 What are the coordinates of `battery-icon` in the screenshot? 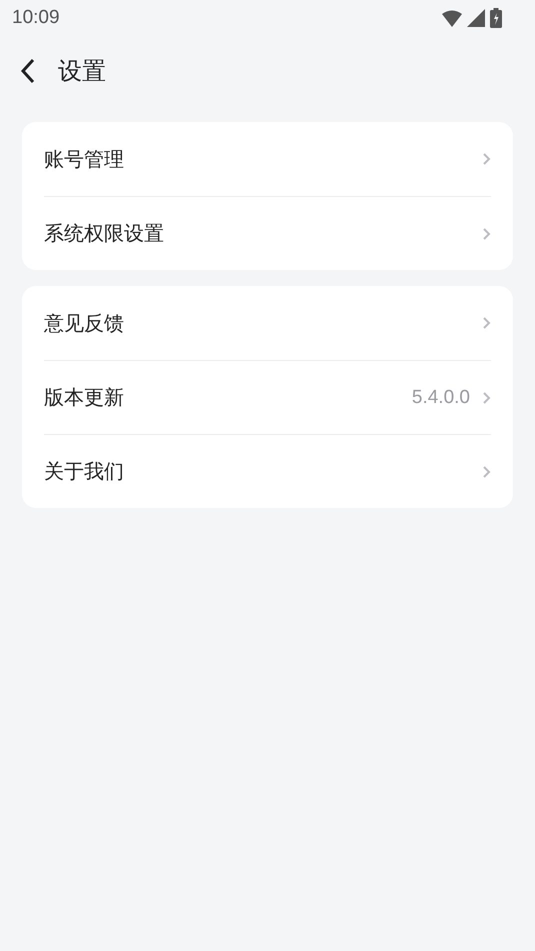 It's located at (496, 18).